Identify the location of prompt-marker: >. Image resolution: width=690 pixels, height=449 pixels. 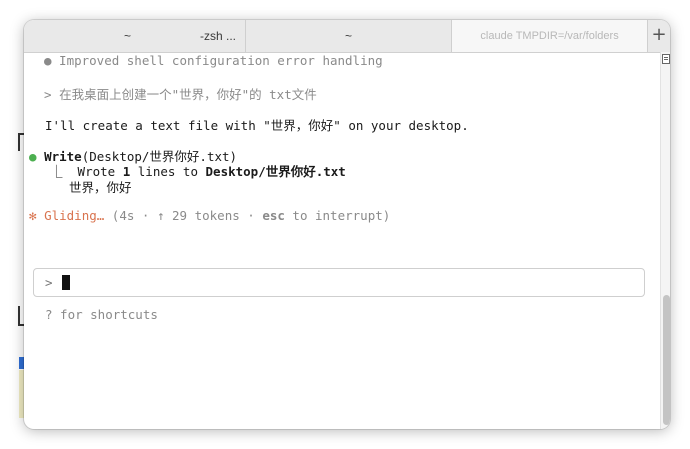
(48, 94).